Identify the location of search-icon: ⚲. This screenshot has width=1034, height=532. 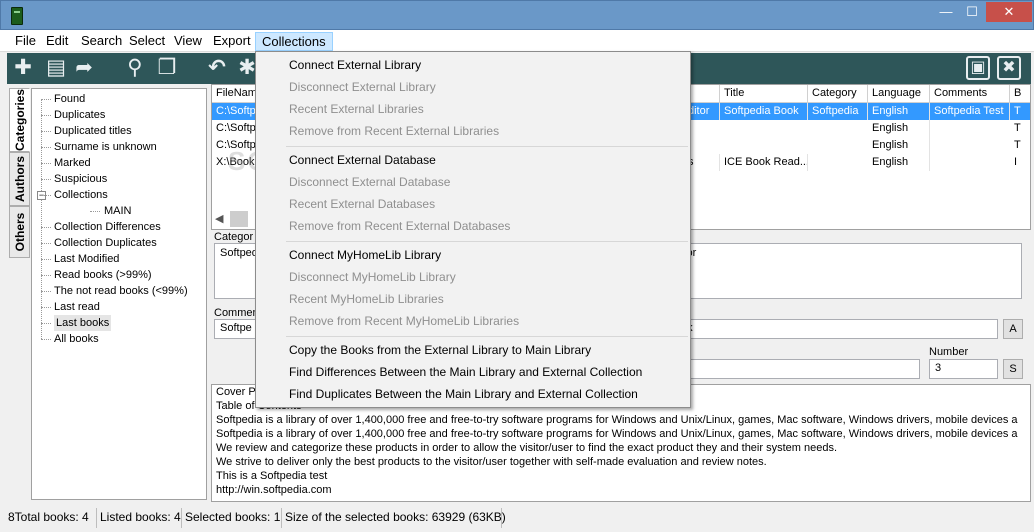
(135, 68).